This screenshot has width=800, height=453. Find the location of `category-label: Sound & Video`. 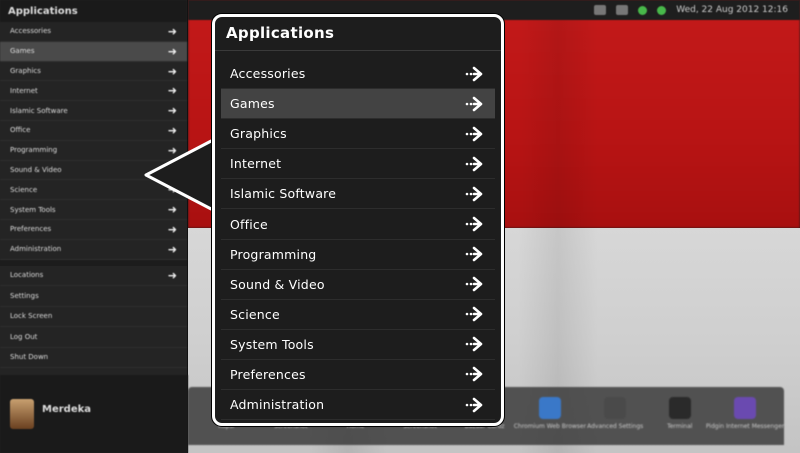

category-label: Sound & Video is located at coordinates (277, 284).